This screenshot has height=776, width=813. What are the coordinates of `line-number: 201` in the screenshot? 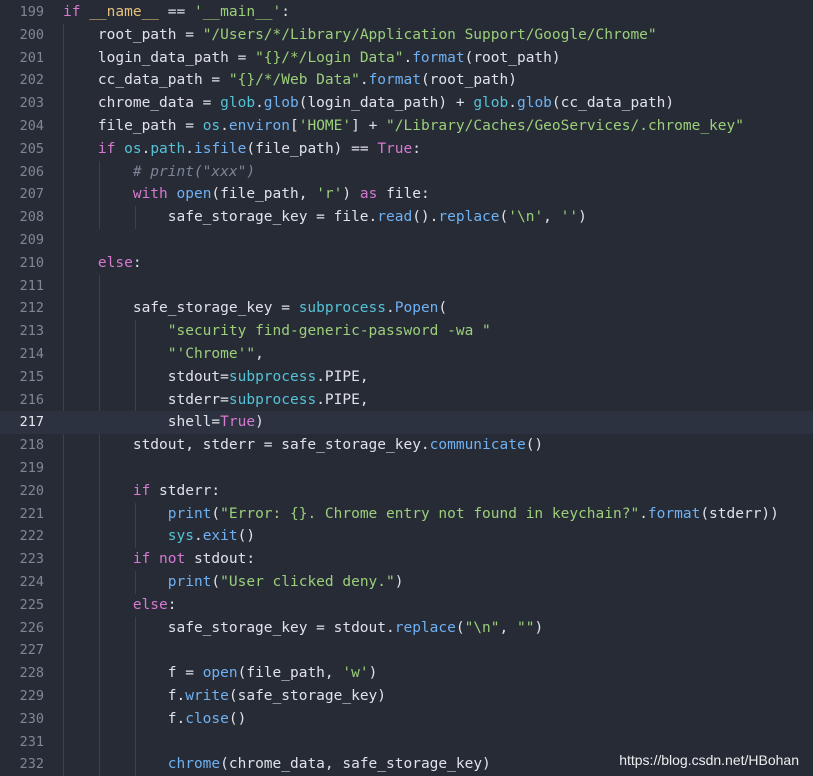 It's located at (31, 57).